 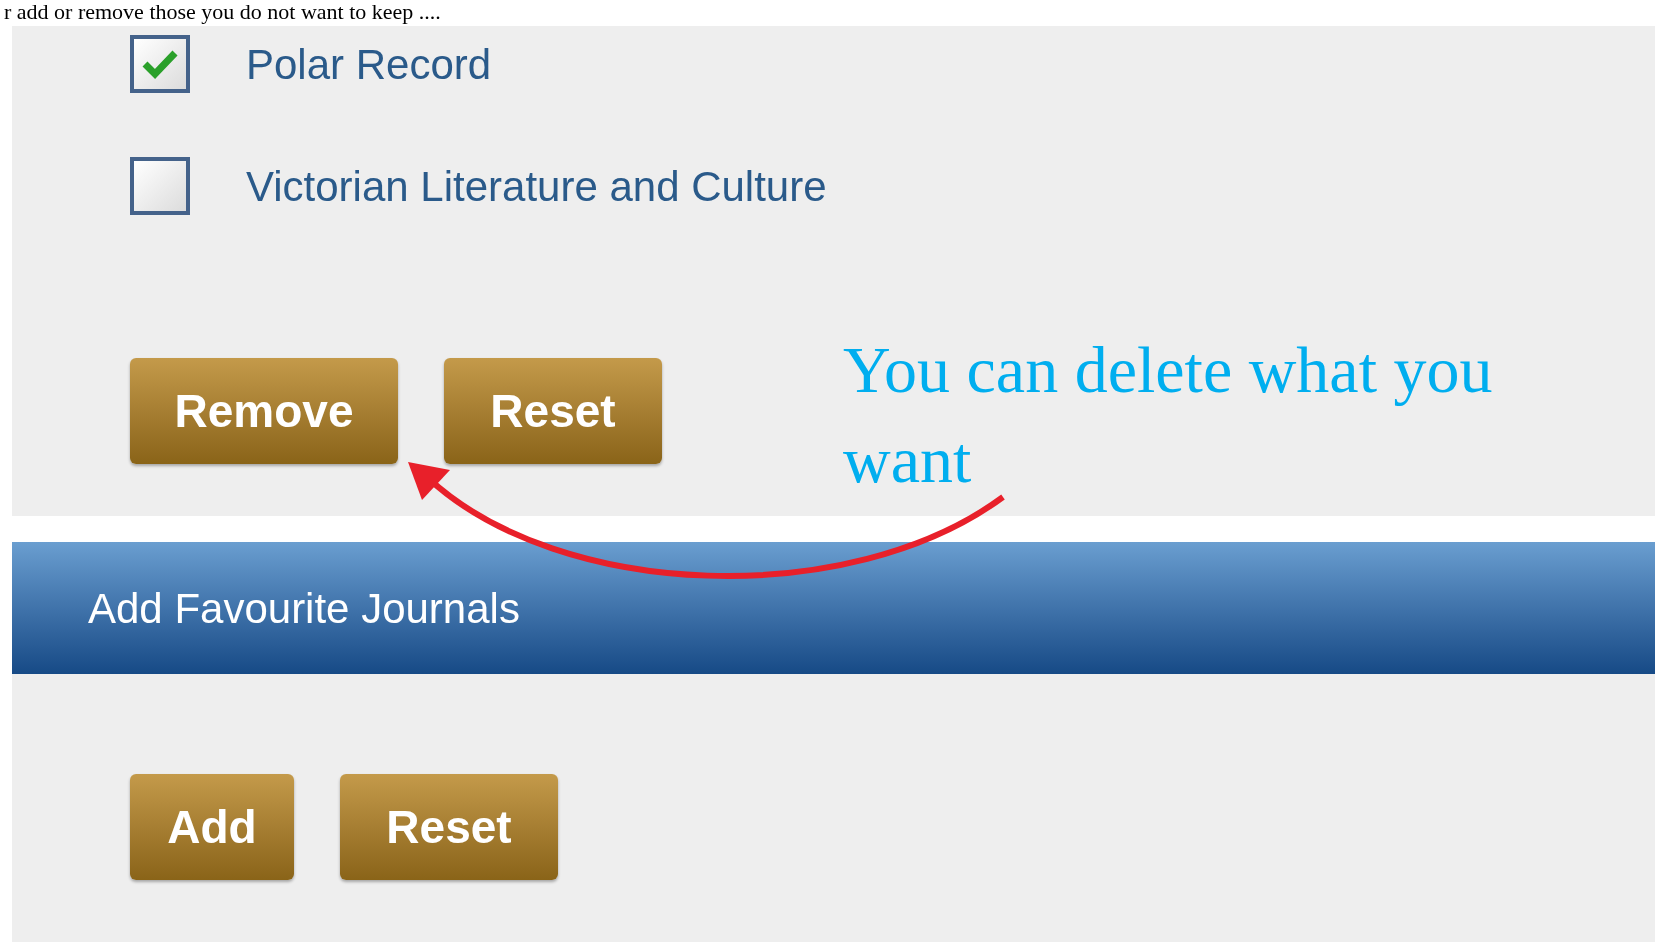 I want to click on form-button: Add, so click(x=212, y=827).